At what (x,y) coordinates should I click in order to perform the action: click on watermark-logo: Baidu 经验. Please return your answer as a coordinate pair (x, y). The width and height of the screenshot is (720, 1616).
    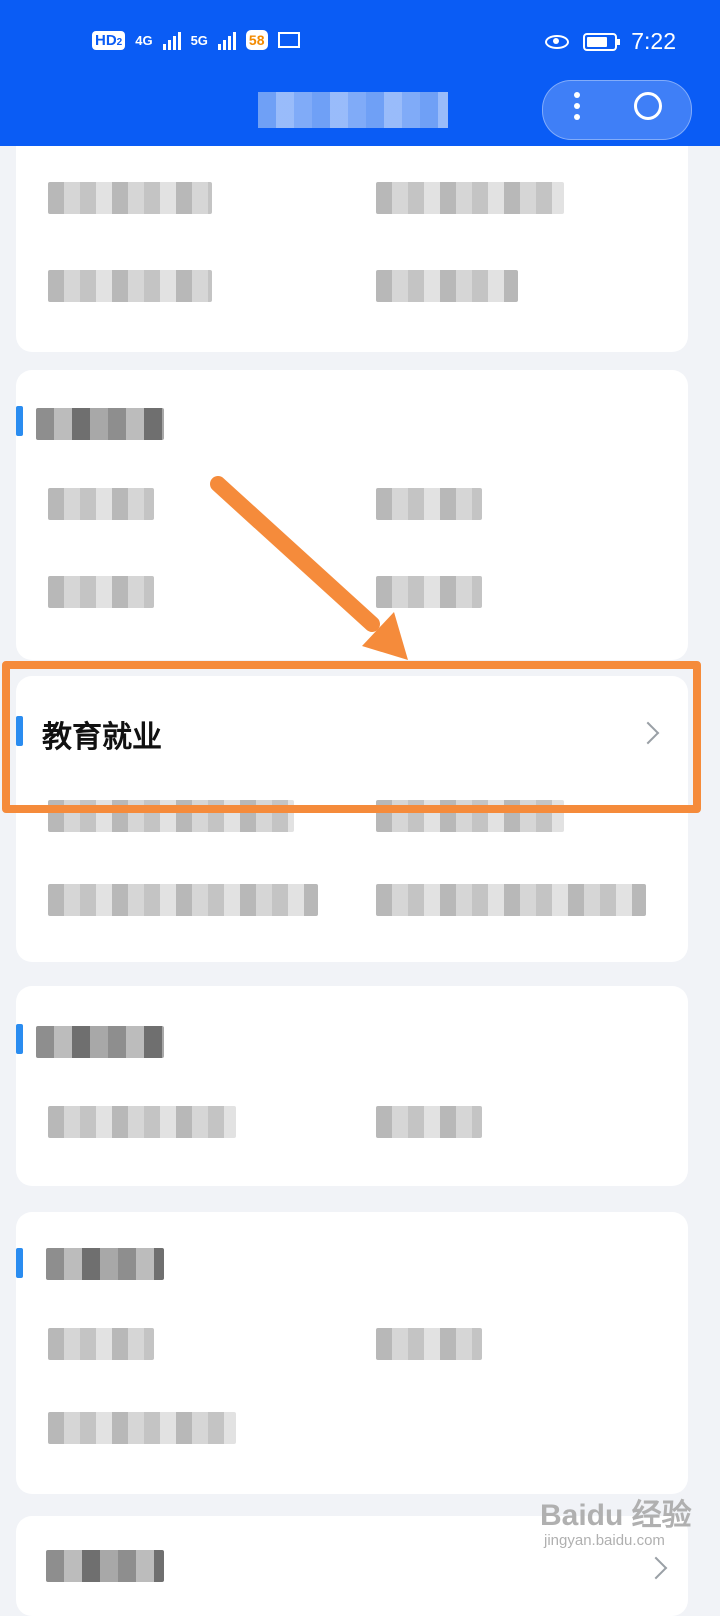
    Looking at the image, I should click on (616, 1515).